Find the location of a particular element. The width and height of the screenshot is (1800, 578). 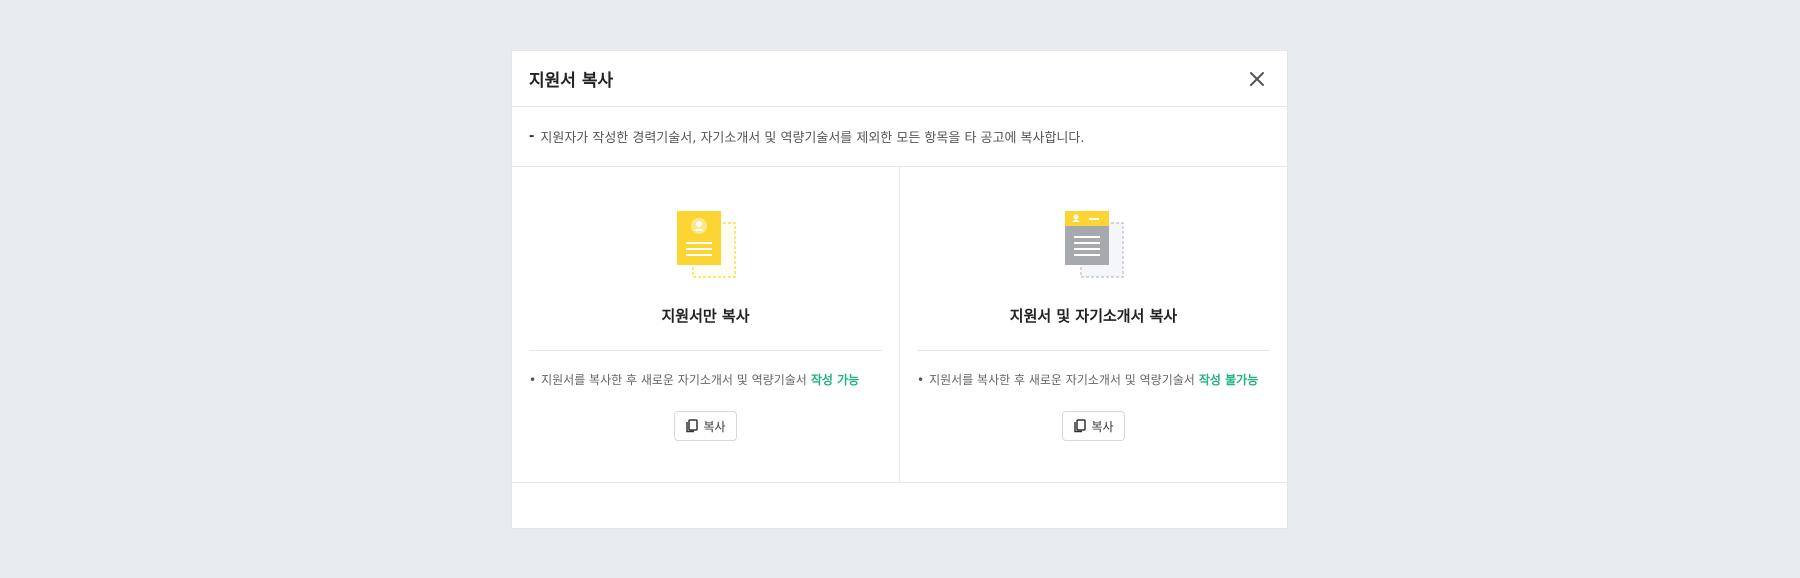

copy-application-and-cover-letter-button: 복사 is located at coordinates (1093, 426).